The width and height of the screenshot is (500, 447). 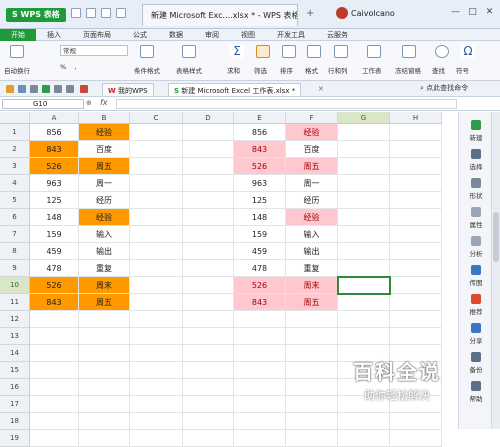 I want to click on cell-e16, so click(x=260, y=387).